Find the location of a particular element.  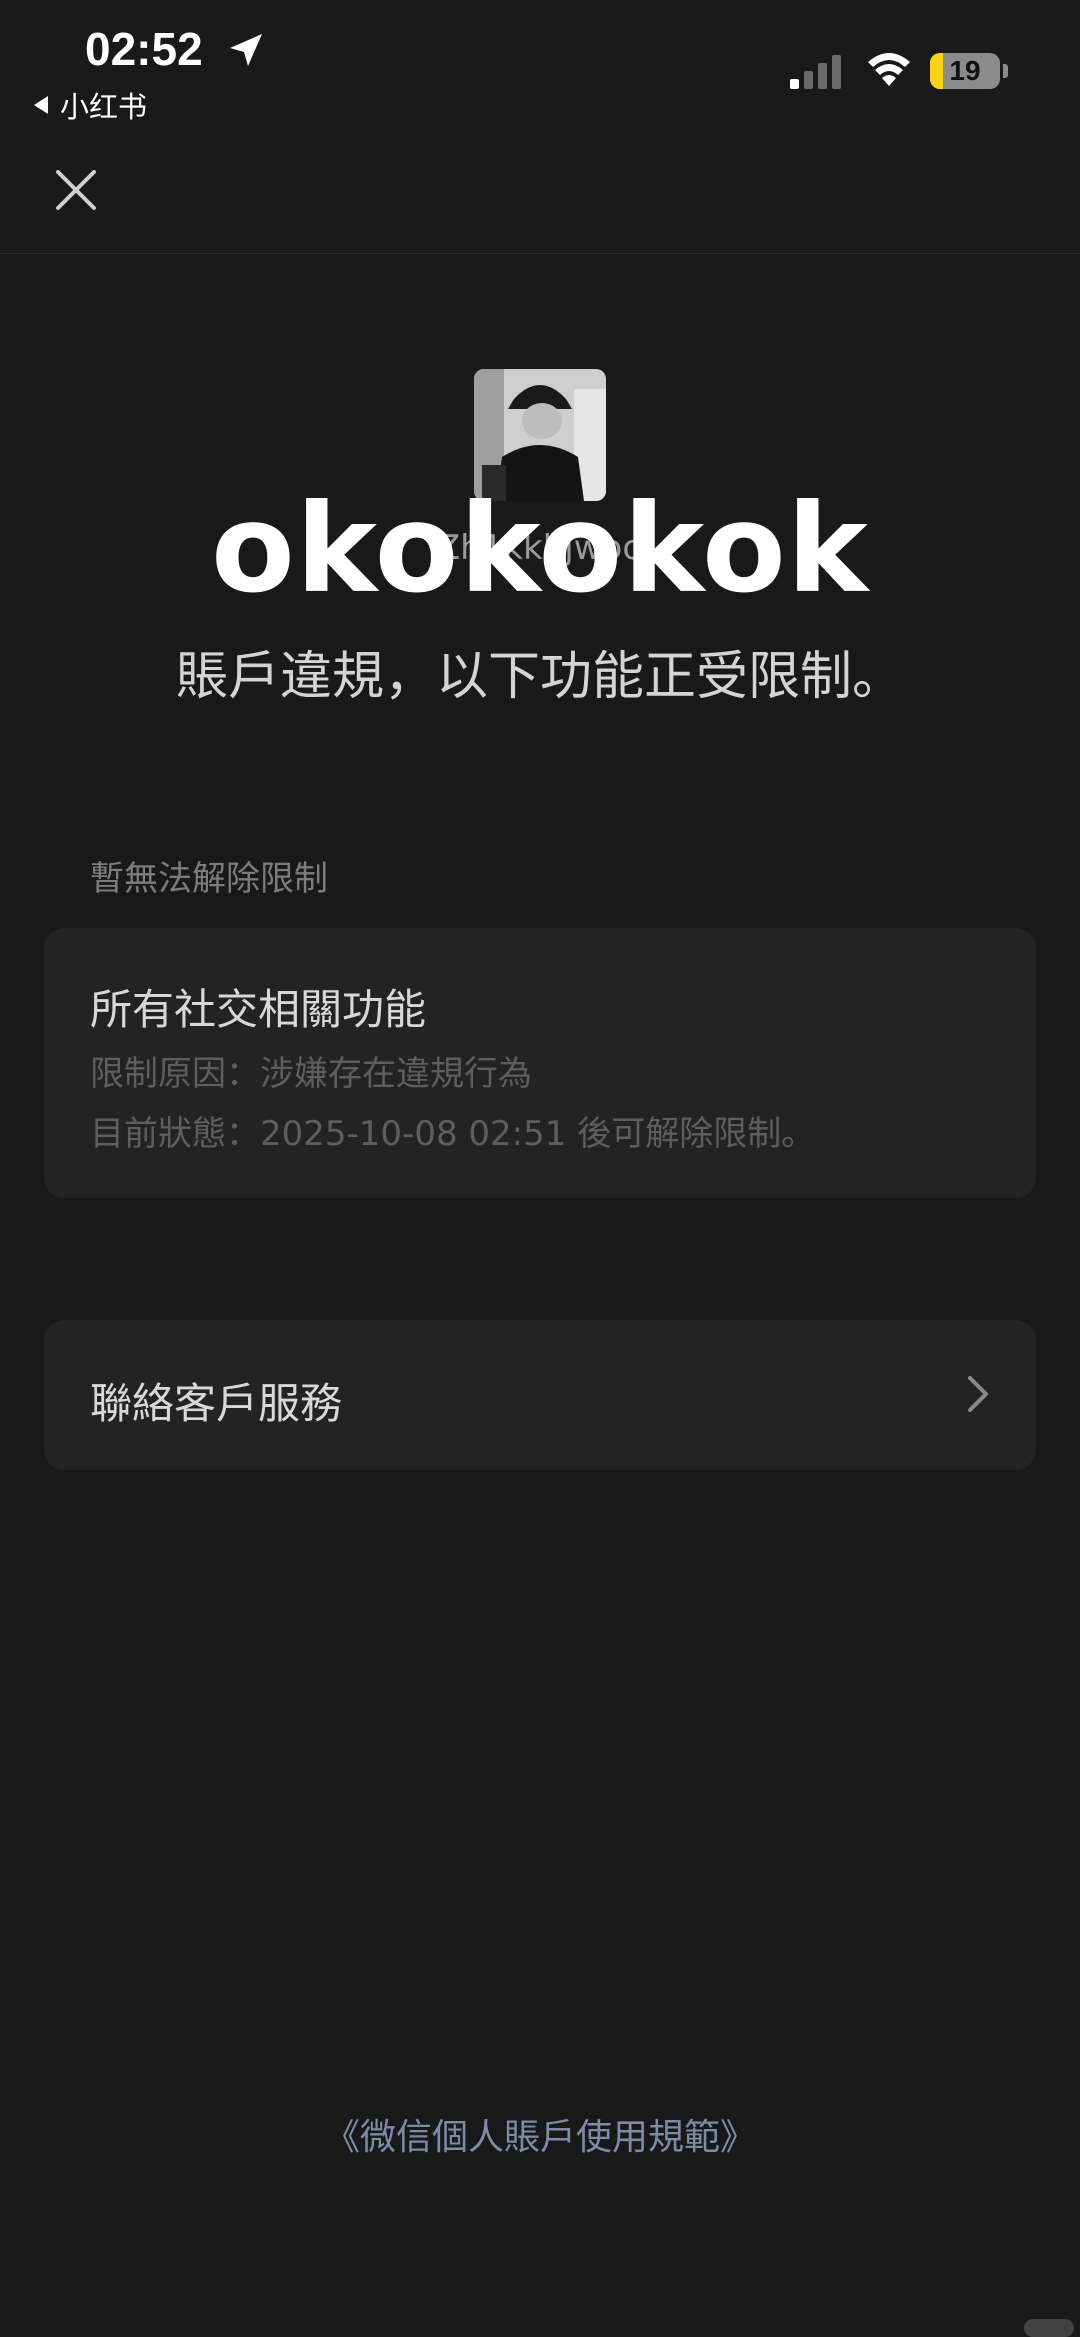

chevron-right-icon is located at coordinates (978, 1394).